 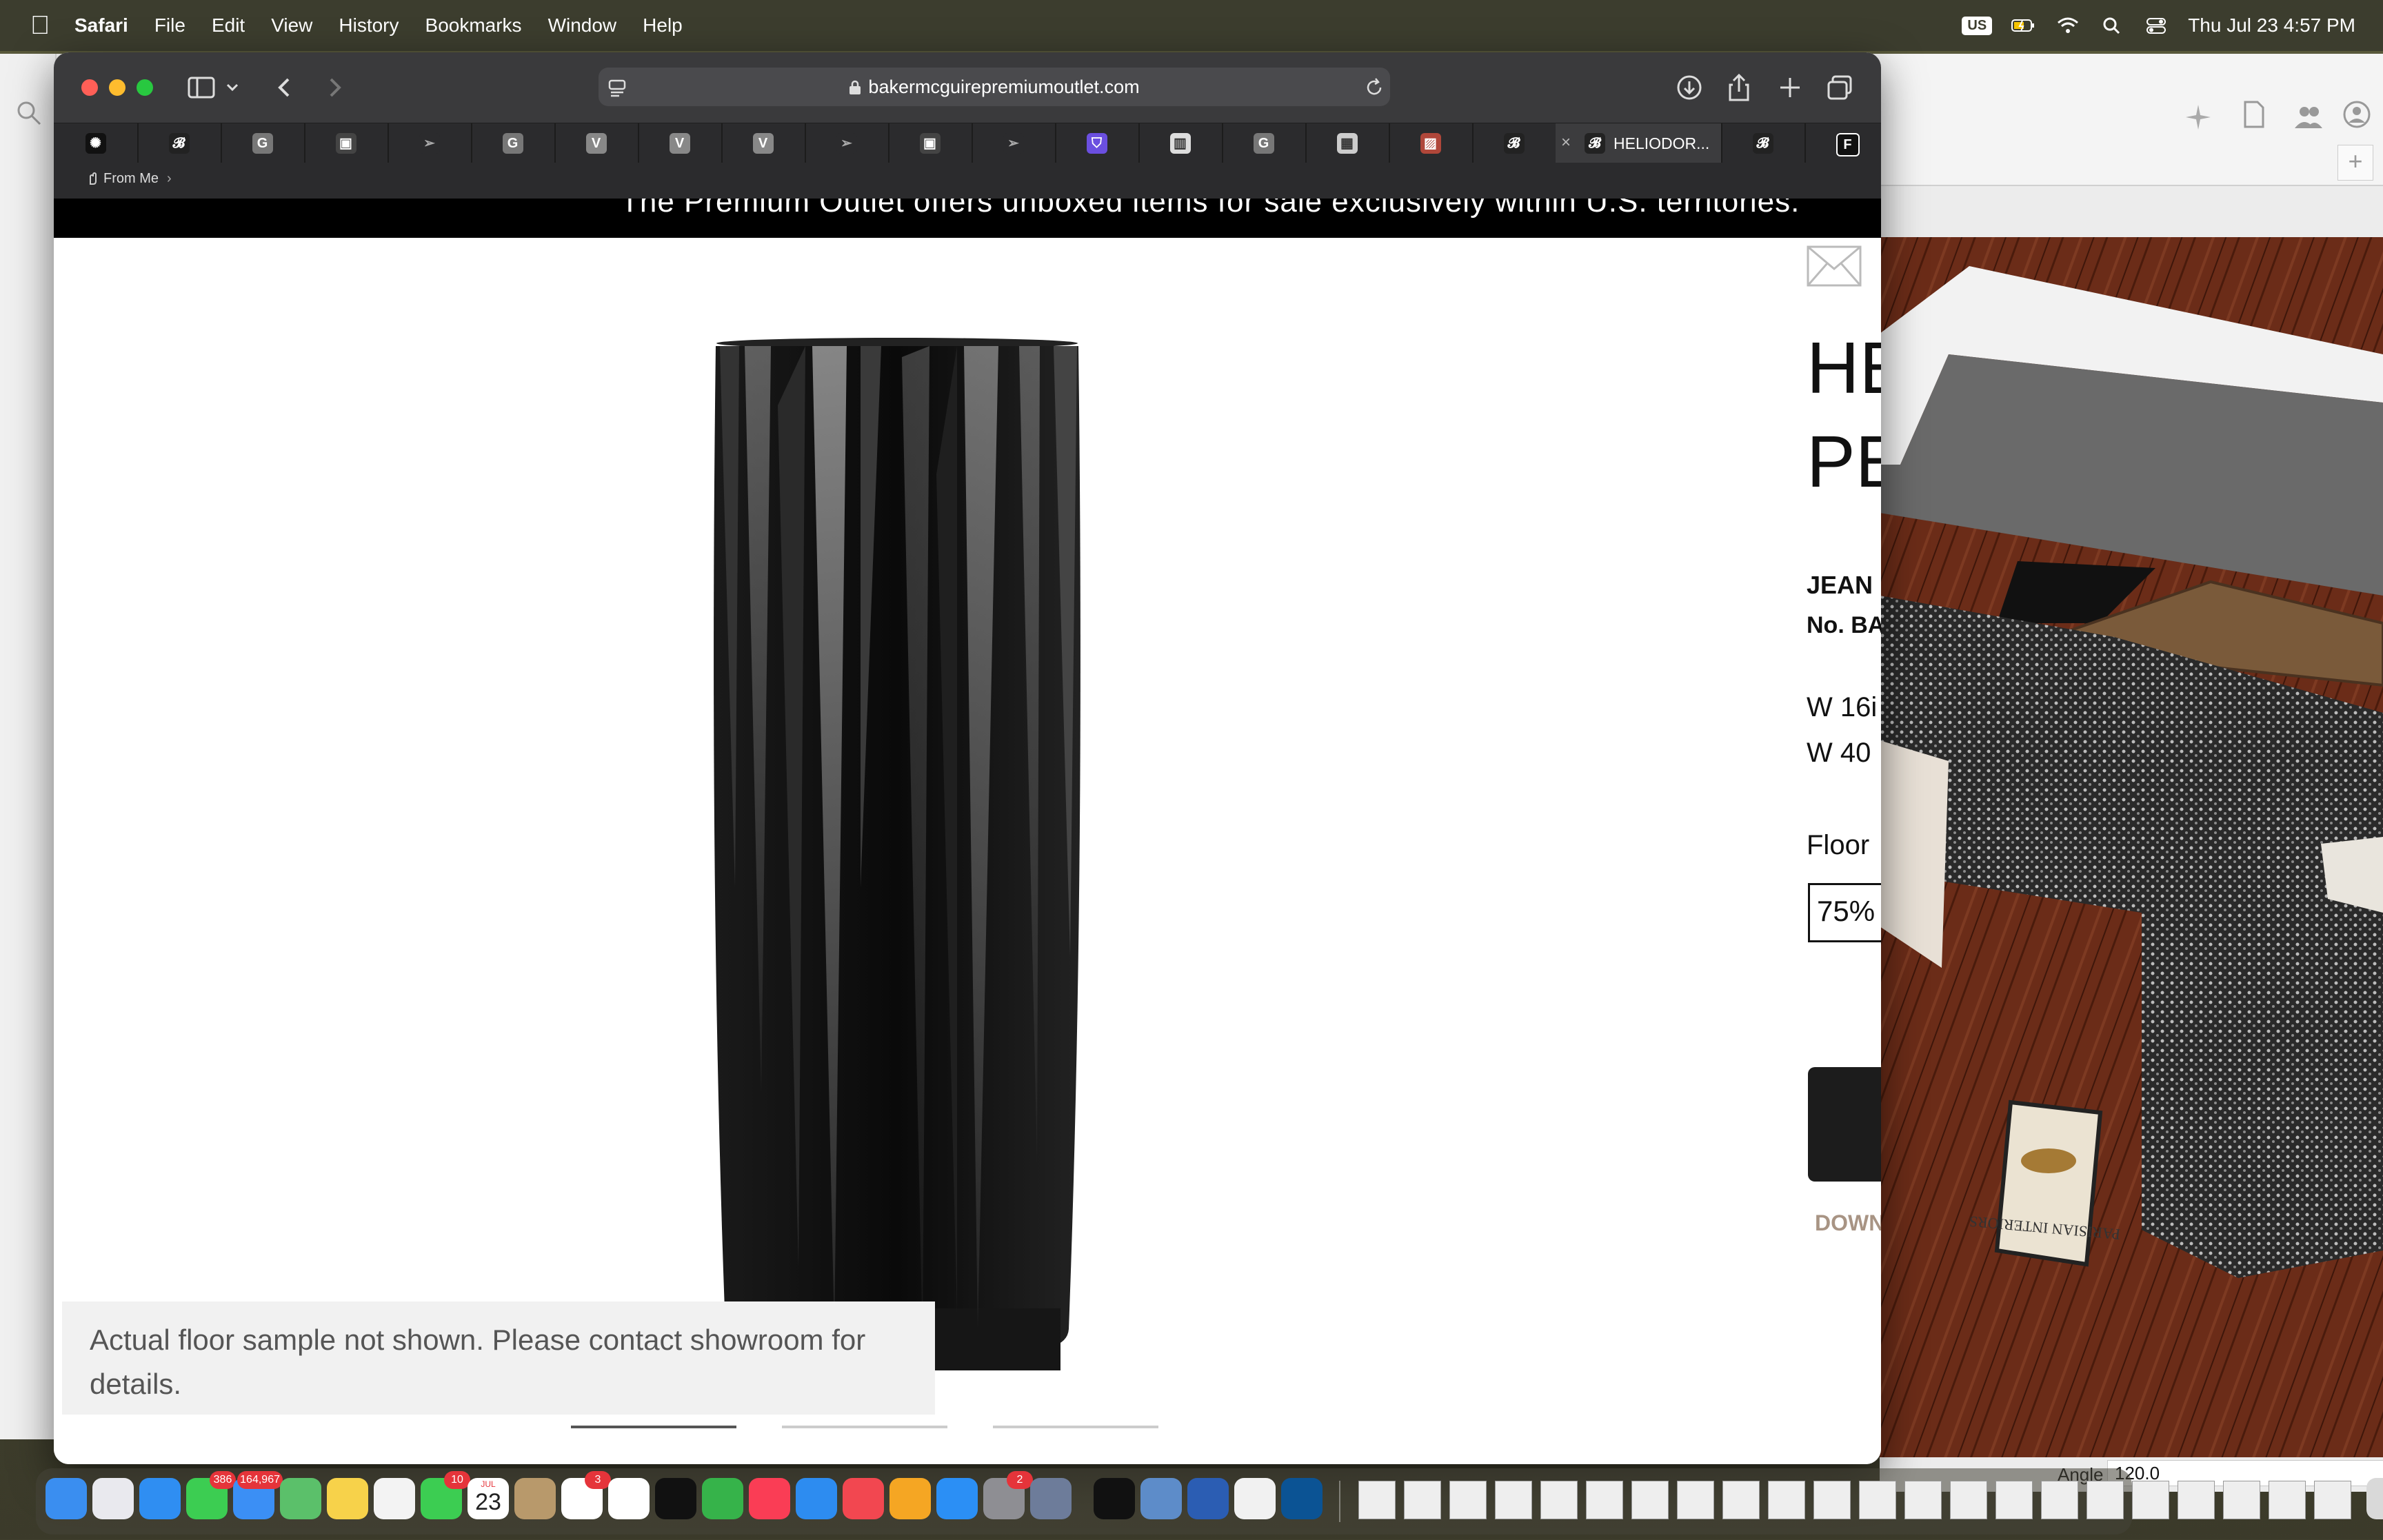 I want to click on share-icon, so click(x=1739, y=88).